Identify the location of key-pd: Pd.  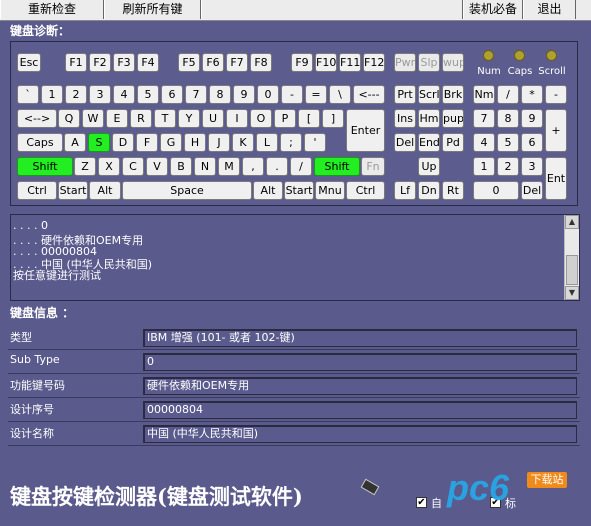
(453, 142).